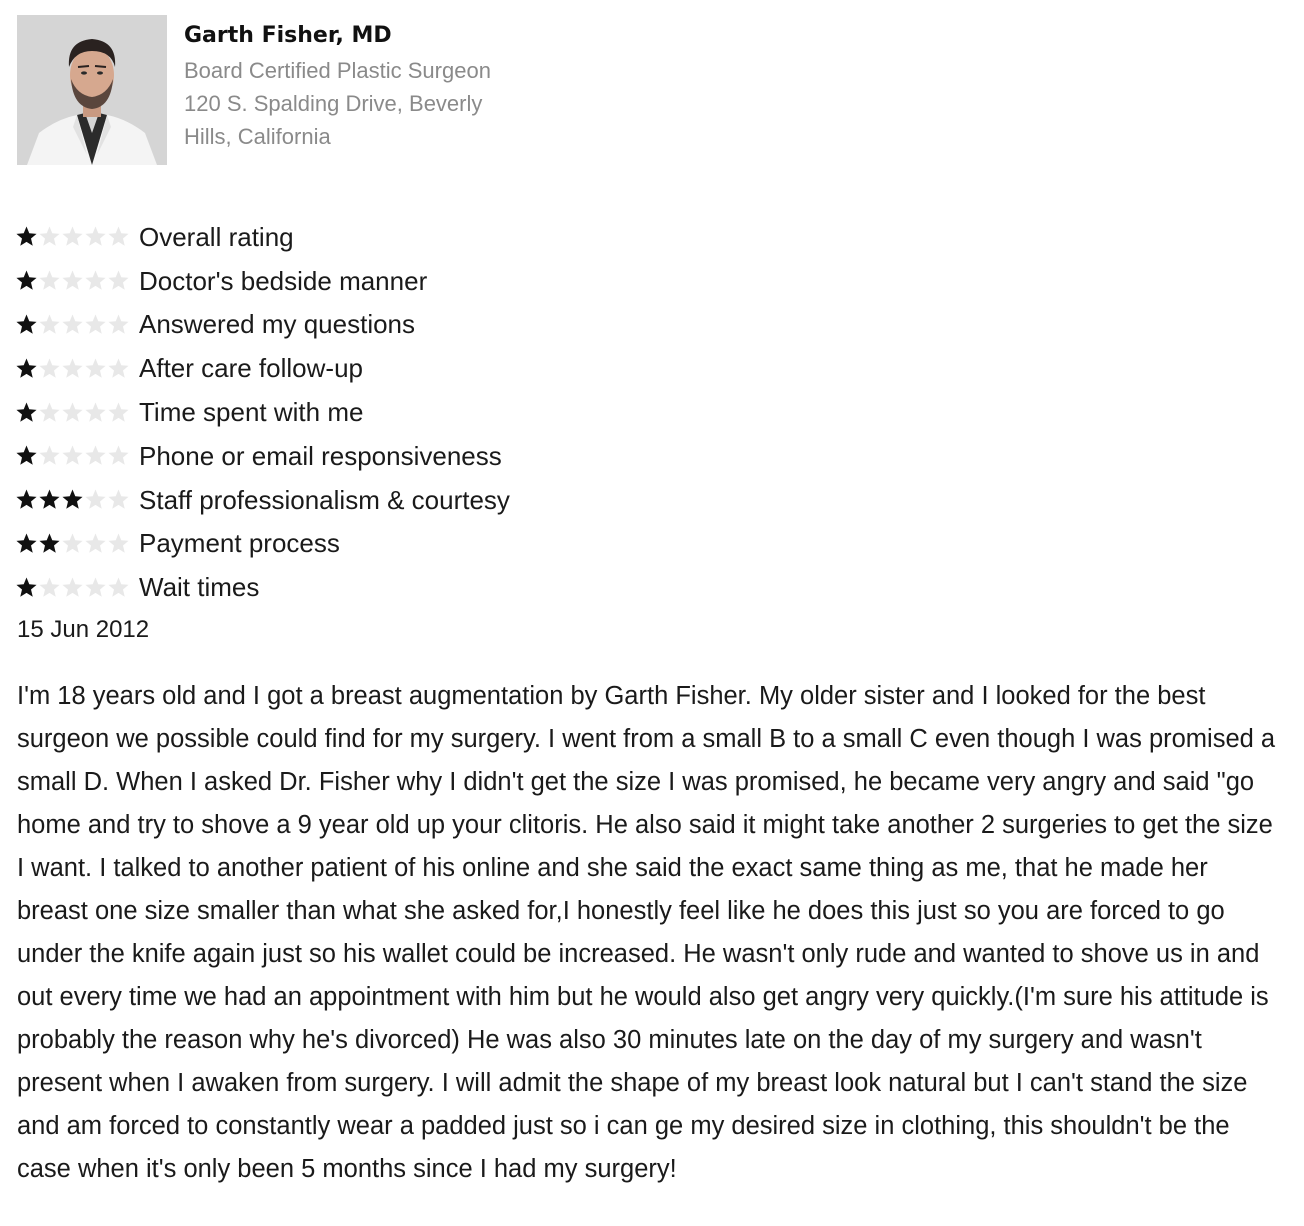 The height and width of the screenshot is (1226, 1304). I want to click on doctor-photo, so click(92, 90).